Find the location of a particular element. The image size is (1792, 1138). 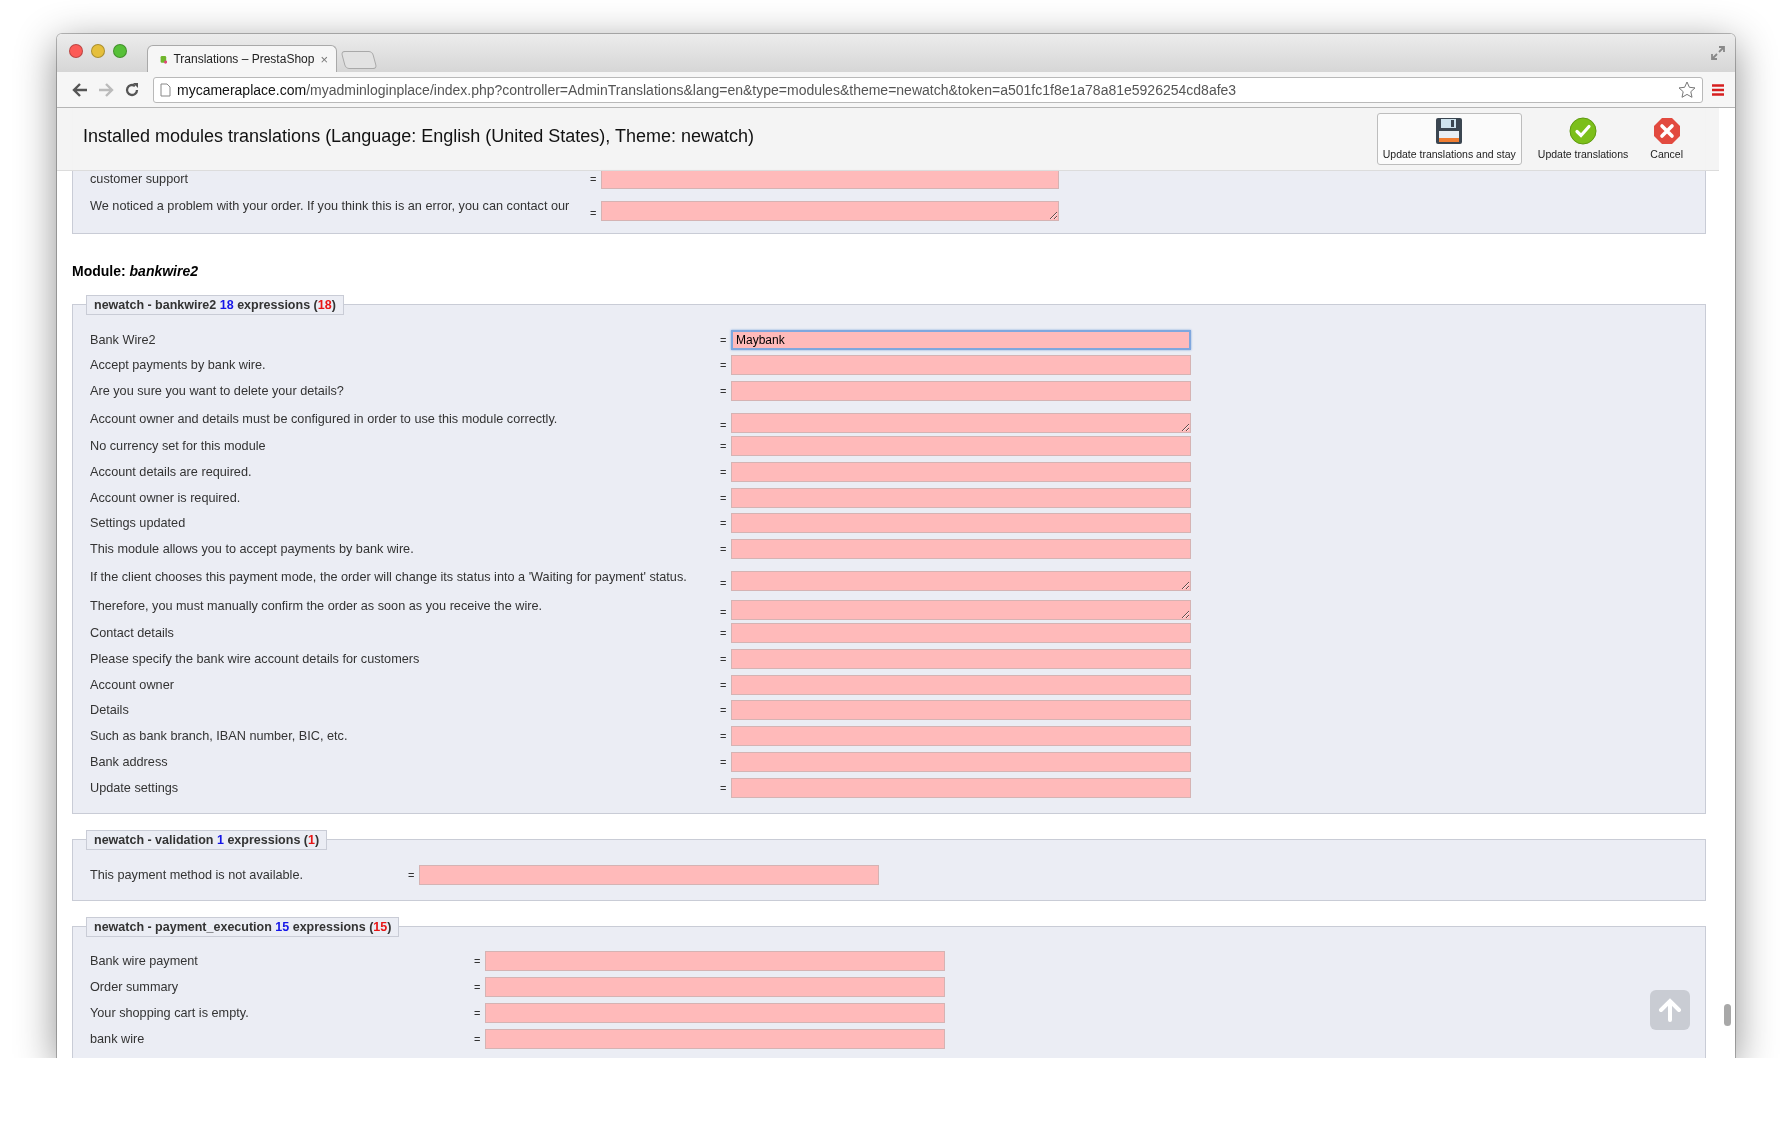

tab-close: × is located at coordinates (324, 59).